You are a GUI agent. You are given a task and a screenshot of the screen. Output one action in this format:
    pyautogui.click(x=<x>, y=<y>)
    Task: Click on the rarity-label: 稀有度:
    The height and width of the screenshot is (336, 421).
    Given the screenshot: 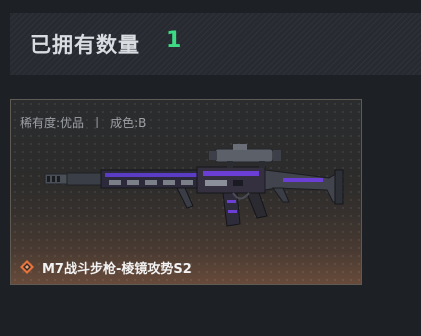 What is the action you would take?
    pyautogui.click(x=40, y=123)
    